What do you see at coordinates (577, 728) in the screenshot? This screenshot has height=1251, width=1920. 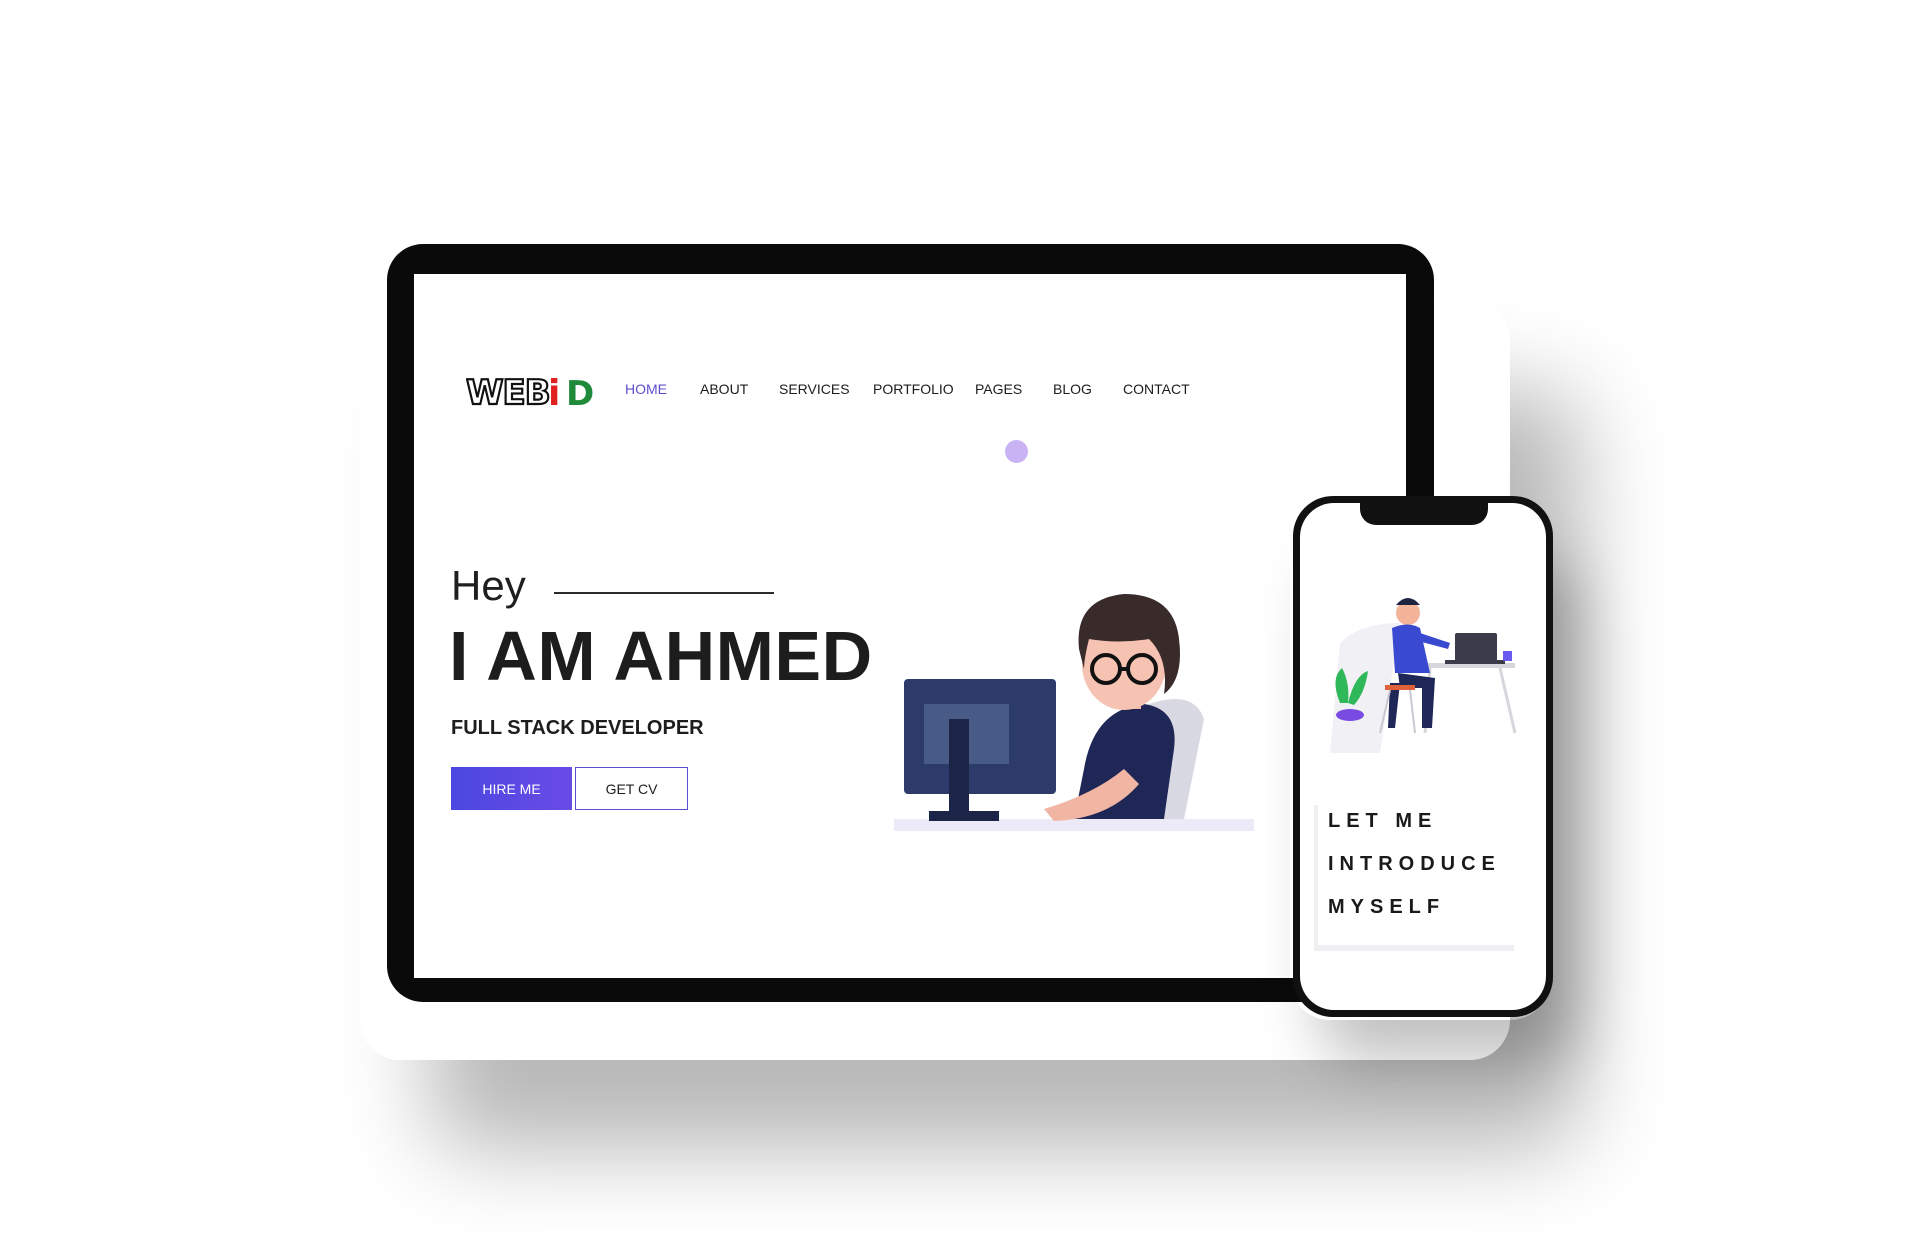 I see `hero-role: FULL STACK DEVELOPER` at bounding box center [577, 728].